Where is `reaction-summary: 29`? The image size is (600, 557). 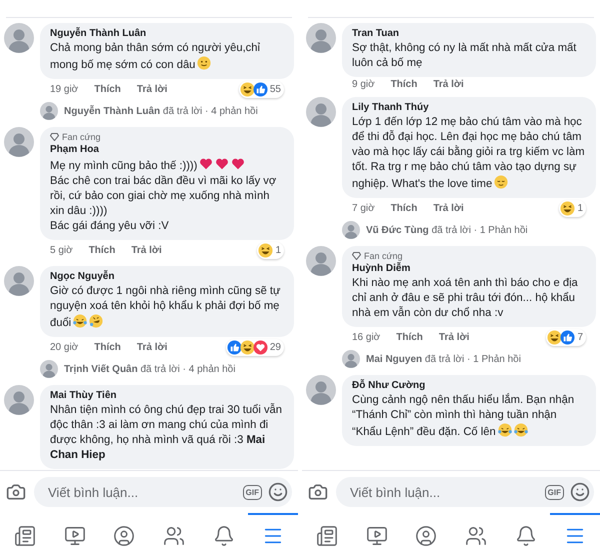 reaction-summary: 29 is located at coordinates (255, 347).